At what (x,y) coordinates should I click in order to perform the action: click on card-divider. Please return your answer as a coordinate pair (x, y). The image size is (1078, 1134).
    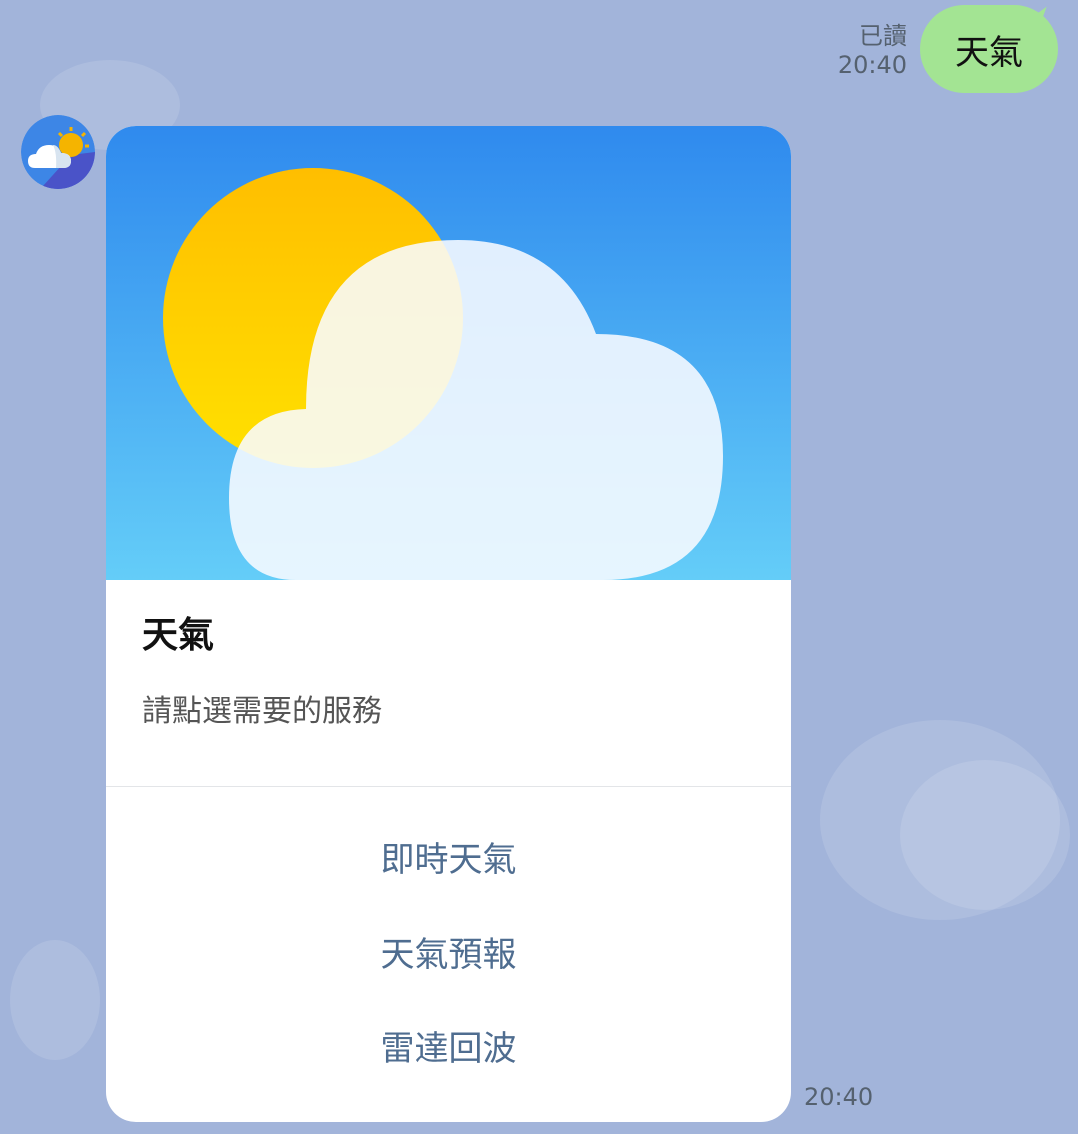
    Looking at the image, I should click on (448, 786).